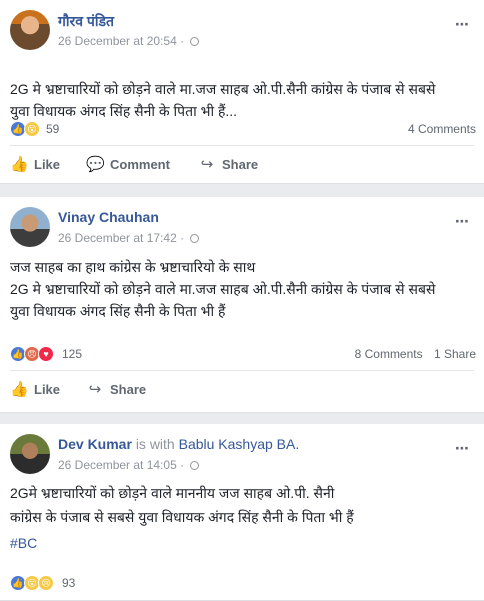 Image resolution: width=484 pixels, height=601 pixels. I want to click on reaction-count: 125, so click(72, 354).